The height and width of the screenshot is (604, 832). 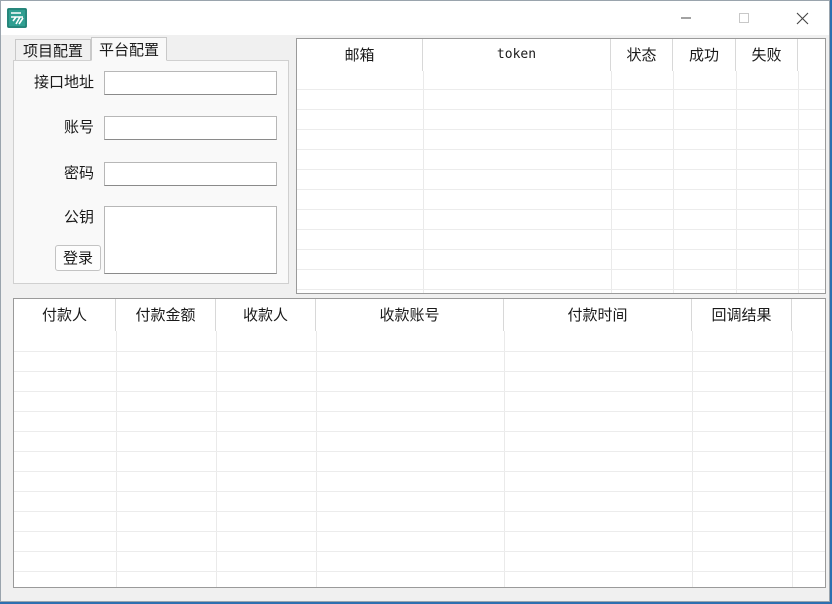 I want to click on password-input, so click(x=190, y=174).